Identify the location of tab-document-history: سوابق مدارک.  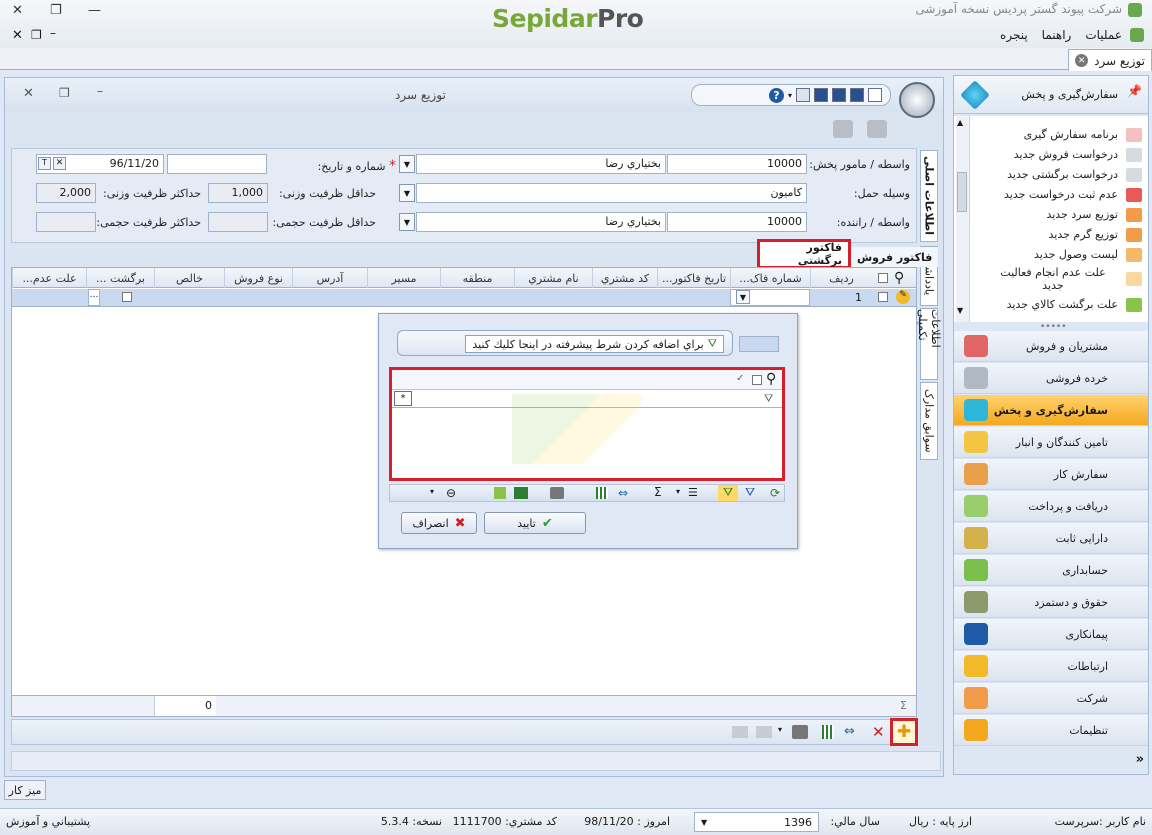
(929, 421).